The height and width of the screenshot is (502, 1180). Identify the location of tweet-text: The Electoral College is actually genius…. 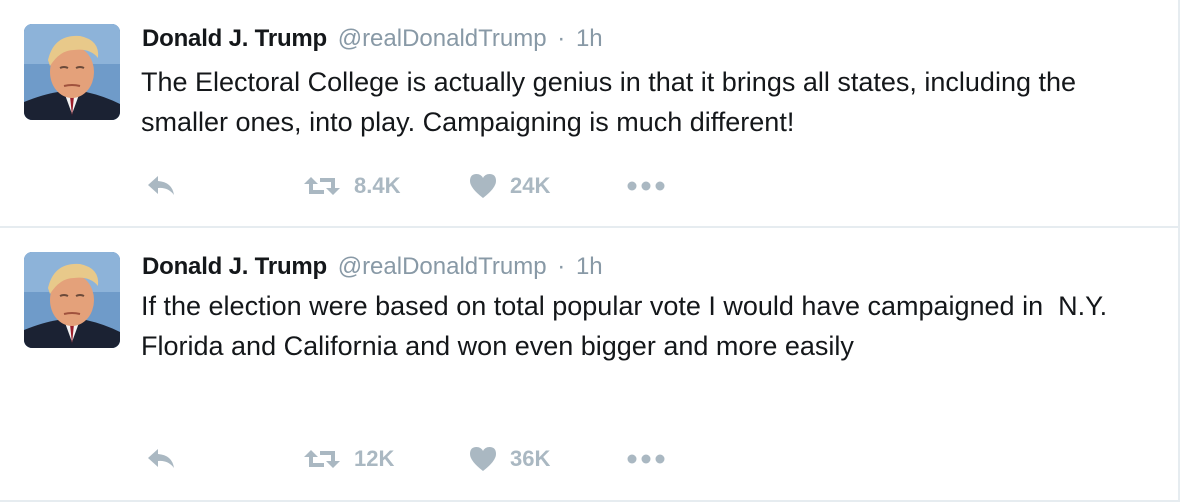
(609, 102).